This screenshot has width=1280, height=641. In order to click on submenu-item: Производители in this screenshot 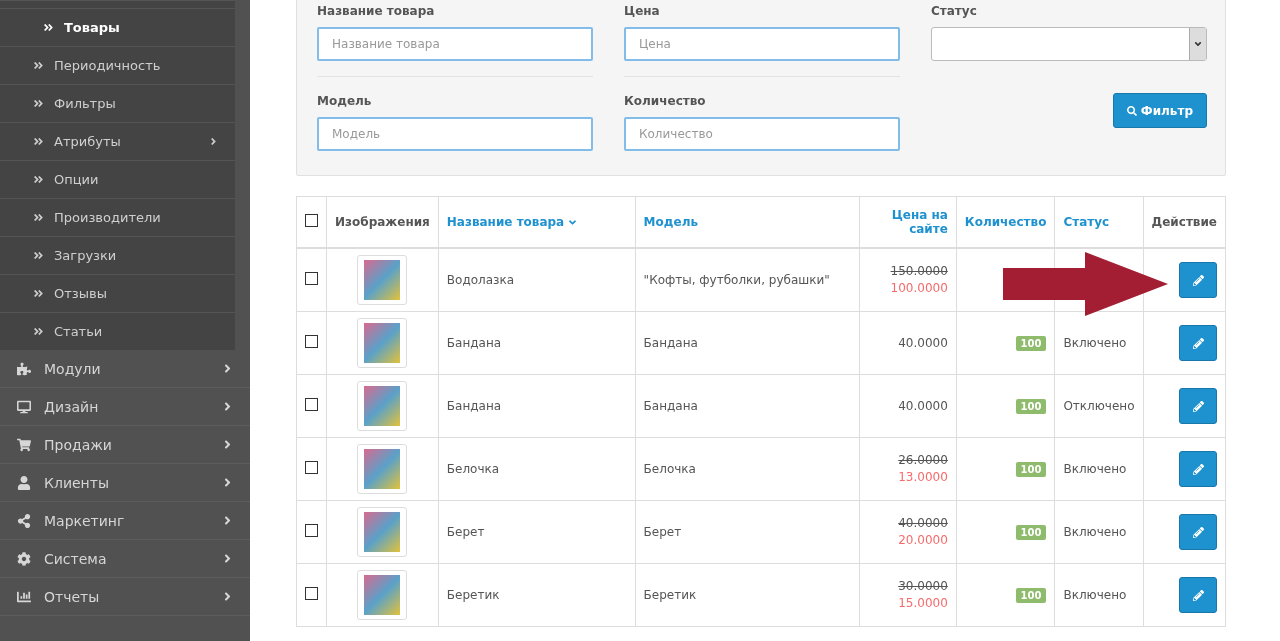, I will do `click(117, 217)`.